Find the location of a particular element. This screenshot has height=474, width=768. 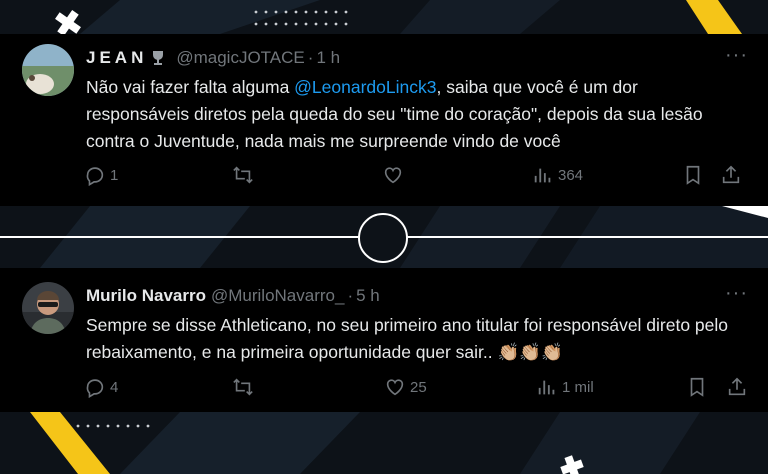

views-button: 364 is located at coordinates (557, 175).